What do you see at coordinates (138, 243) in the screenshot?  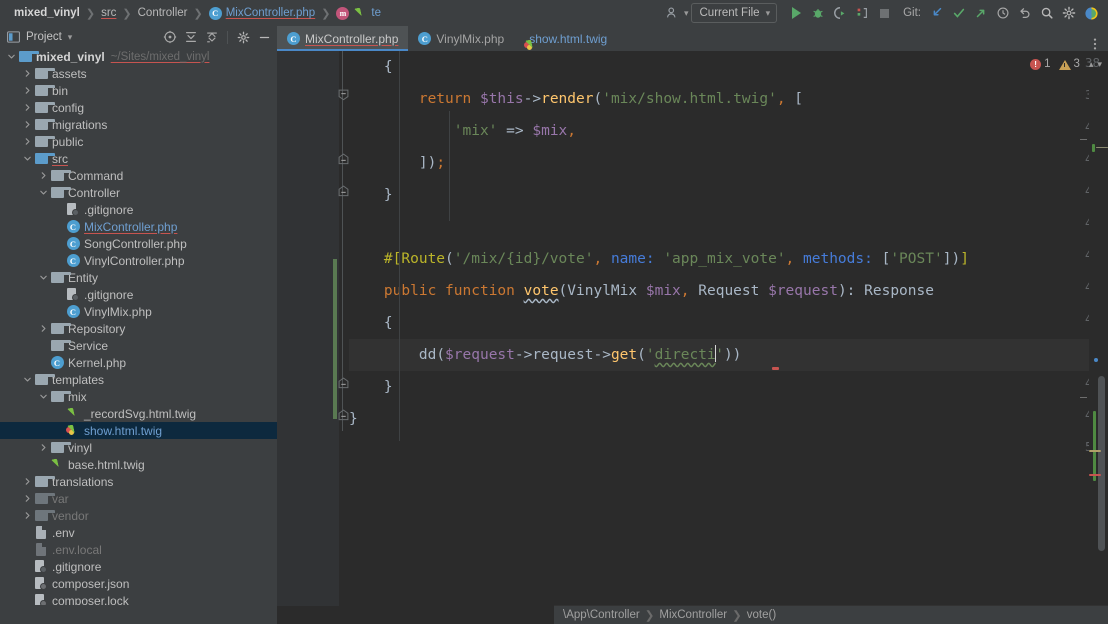 I see `tree-item: C SongController.php` at bounding box center [138, 243].